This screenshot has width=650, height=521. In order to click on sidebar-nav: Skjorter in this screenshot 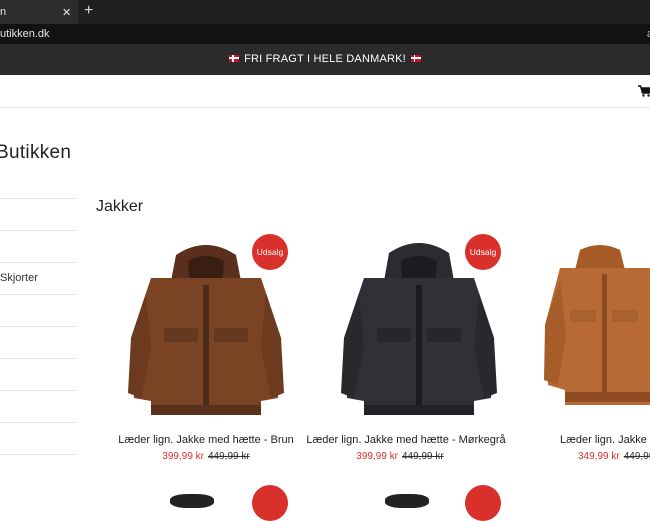, I will do `click(38, 326)`.